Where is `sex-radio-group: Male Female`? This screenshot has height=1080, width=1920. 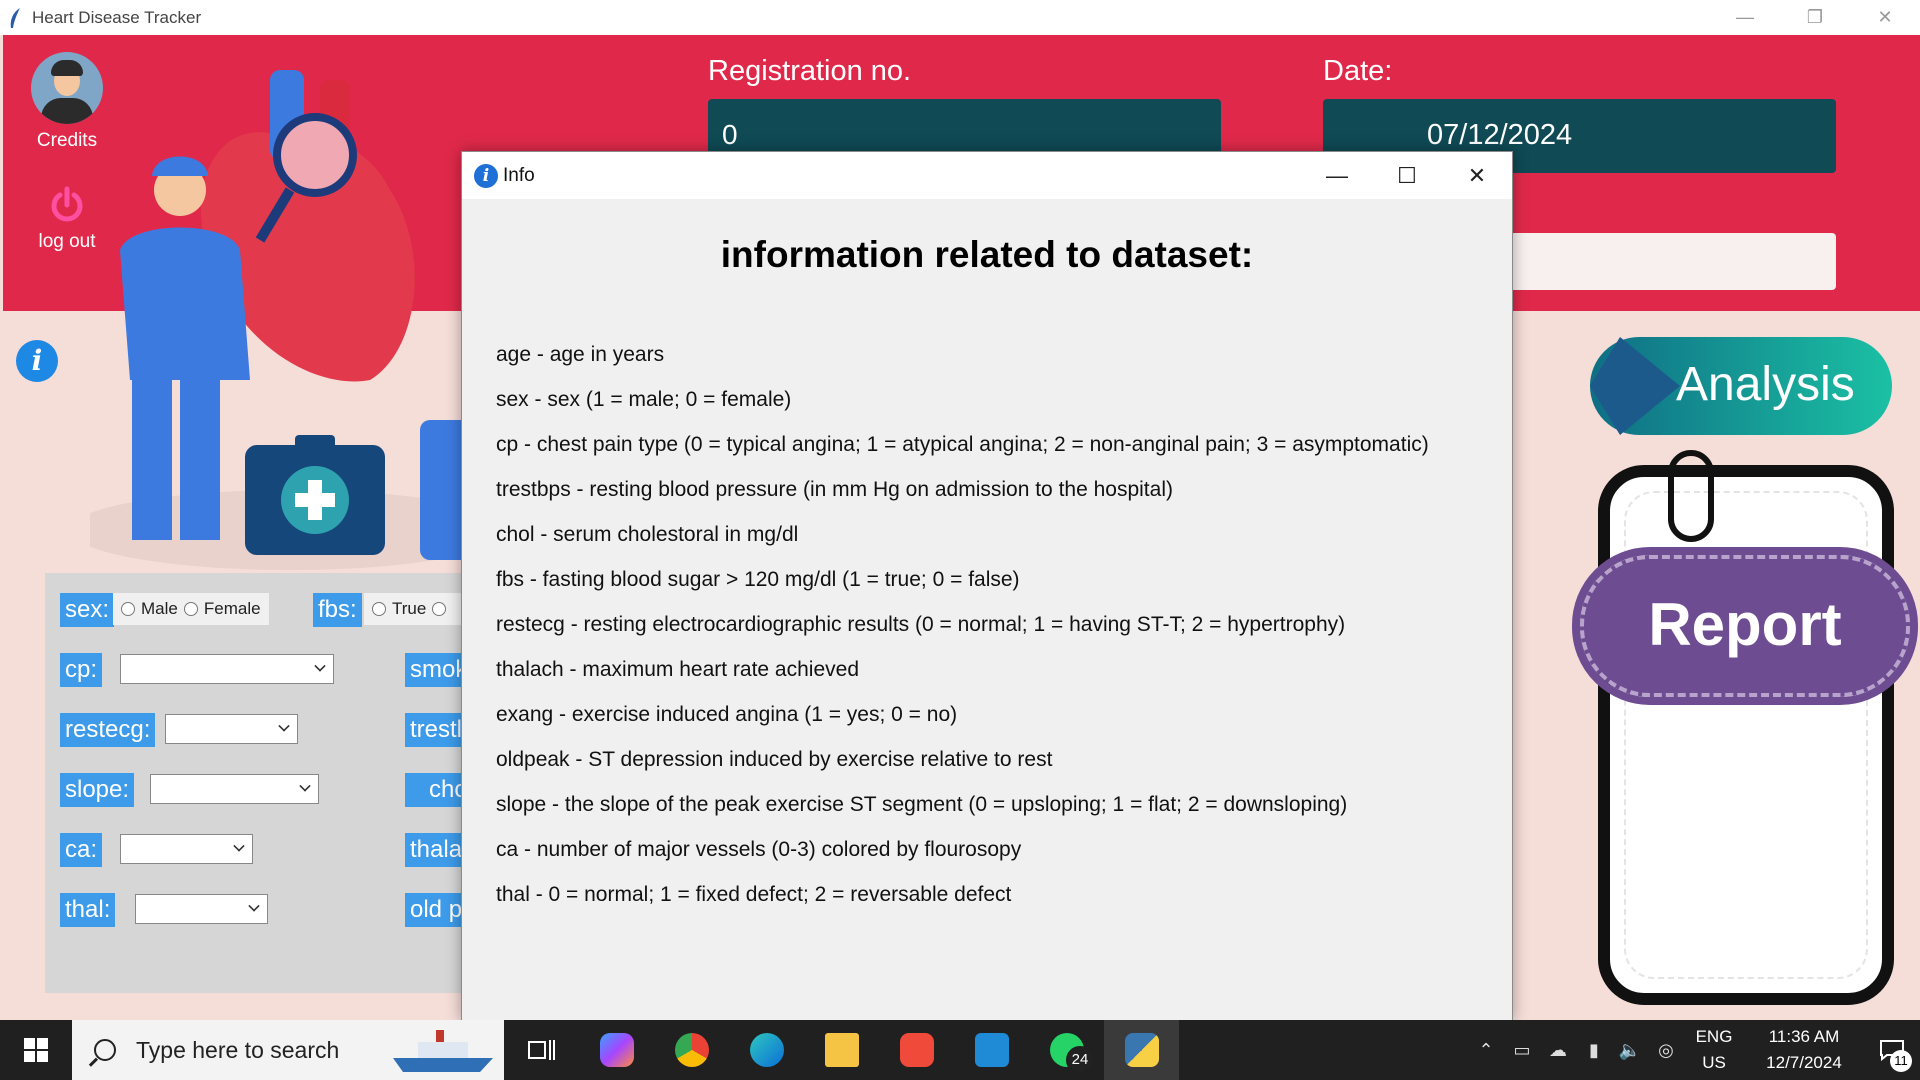 sex-radio-group: Male Female is located at coordinates (191, 609).